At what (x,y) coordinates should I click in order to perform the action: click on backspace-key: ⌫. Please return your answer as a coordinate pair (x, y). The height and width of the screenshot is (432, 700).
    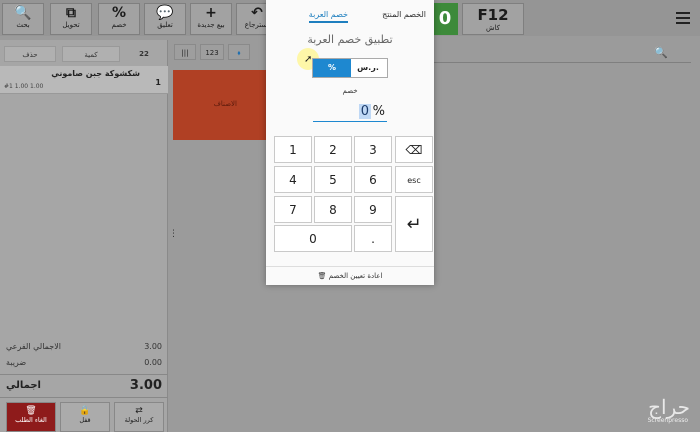
    Looking at the image, I should click on (414, 149).